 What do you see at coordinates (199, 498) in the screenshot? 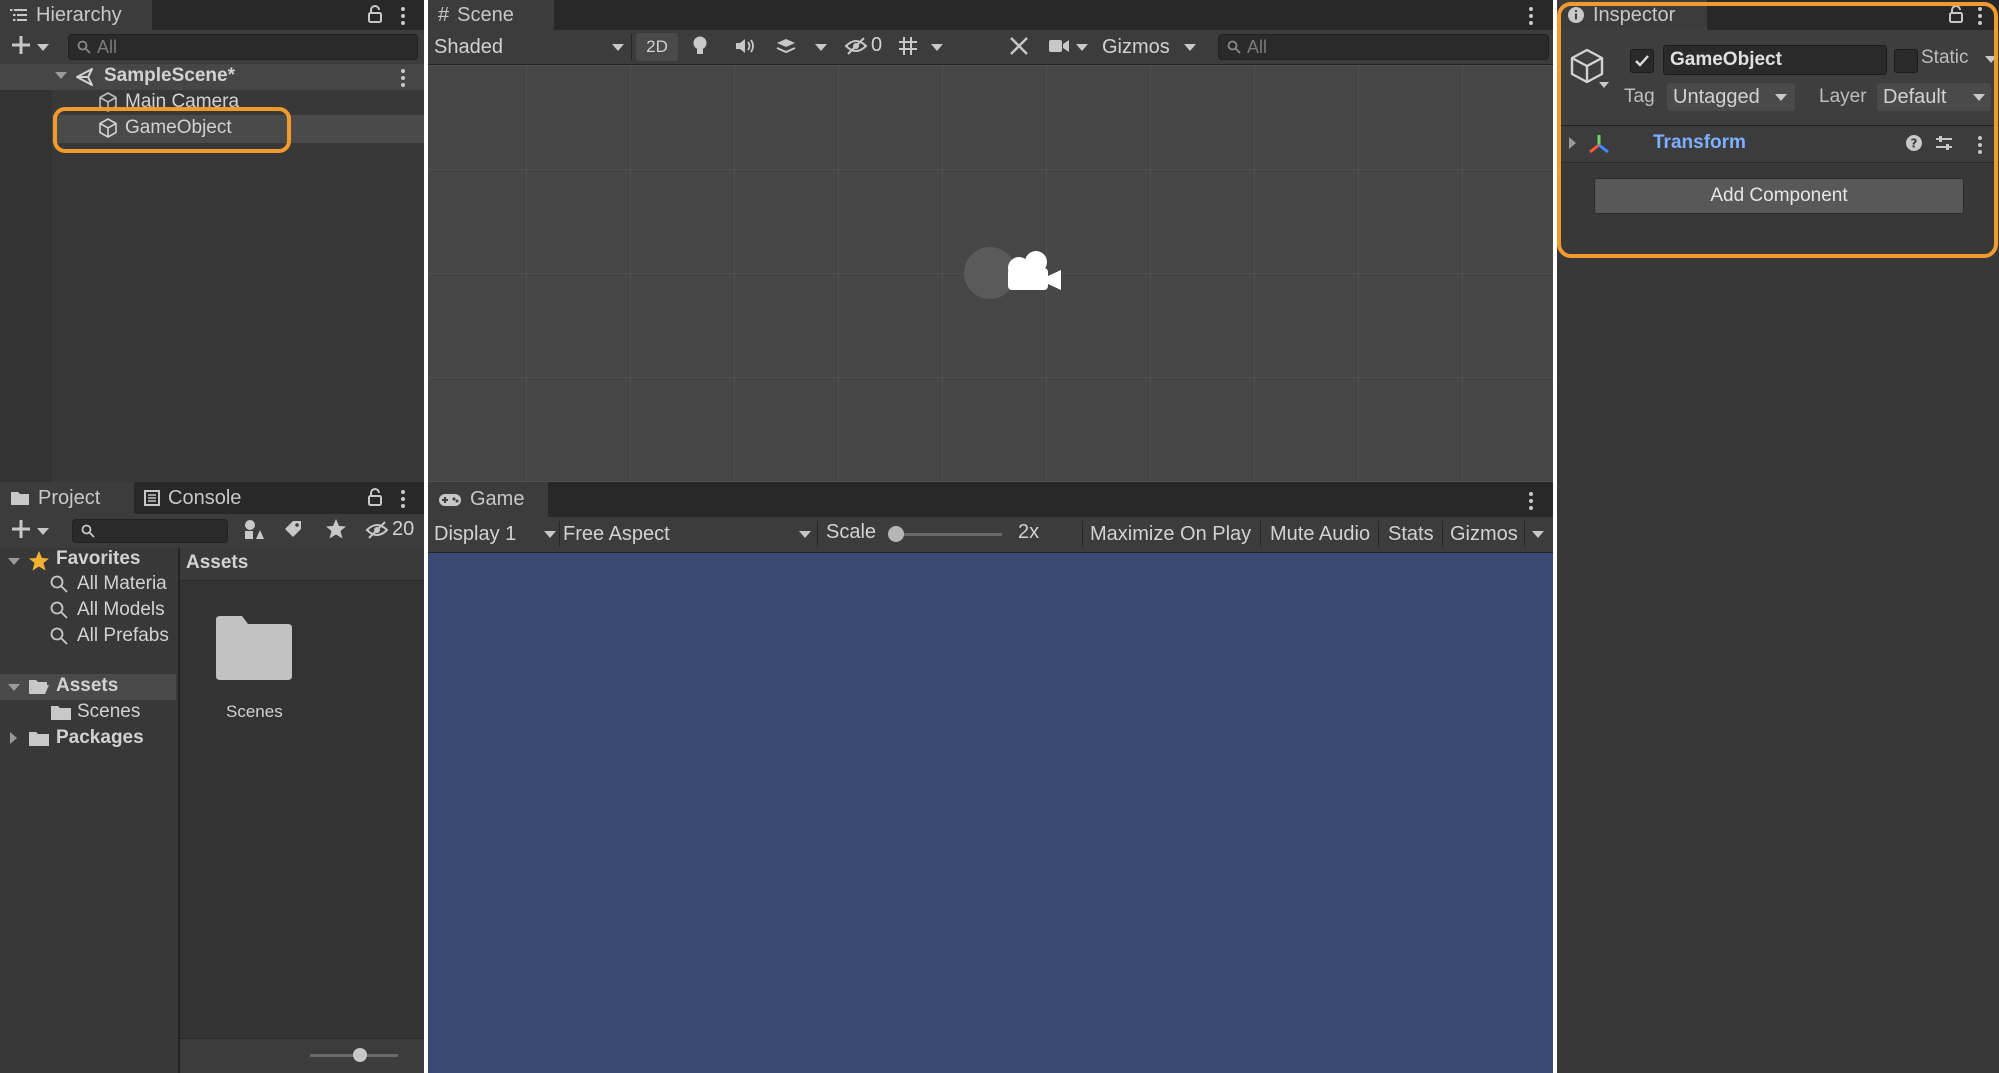
I see `tab-console: Console` at bounding box center [199, 498].